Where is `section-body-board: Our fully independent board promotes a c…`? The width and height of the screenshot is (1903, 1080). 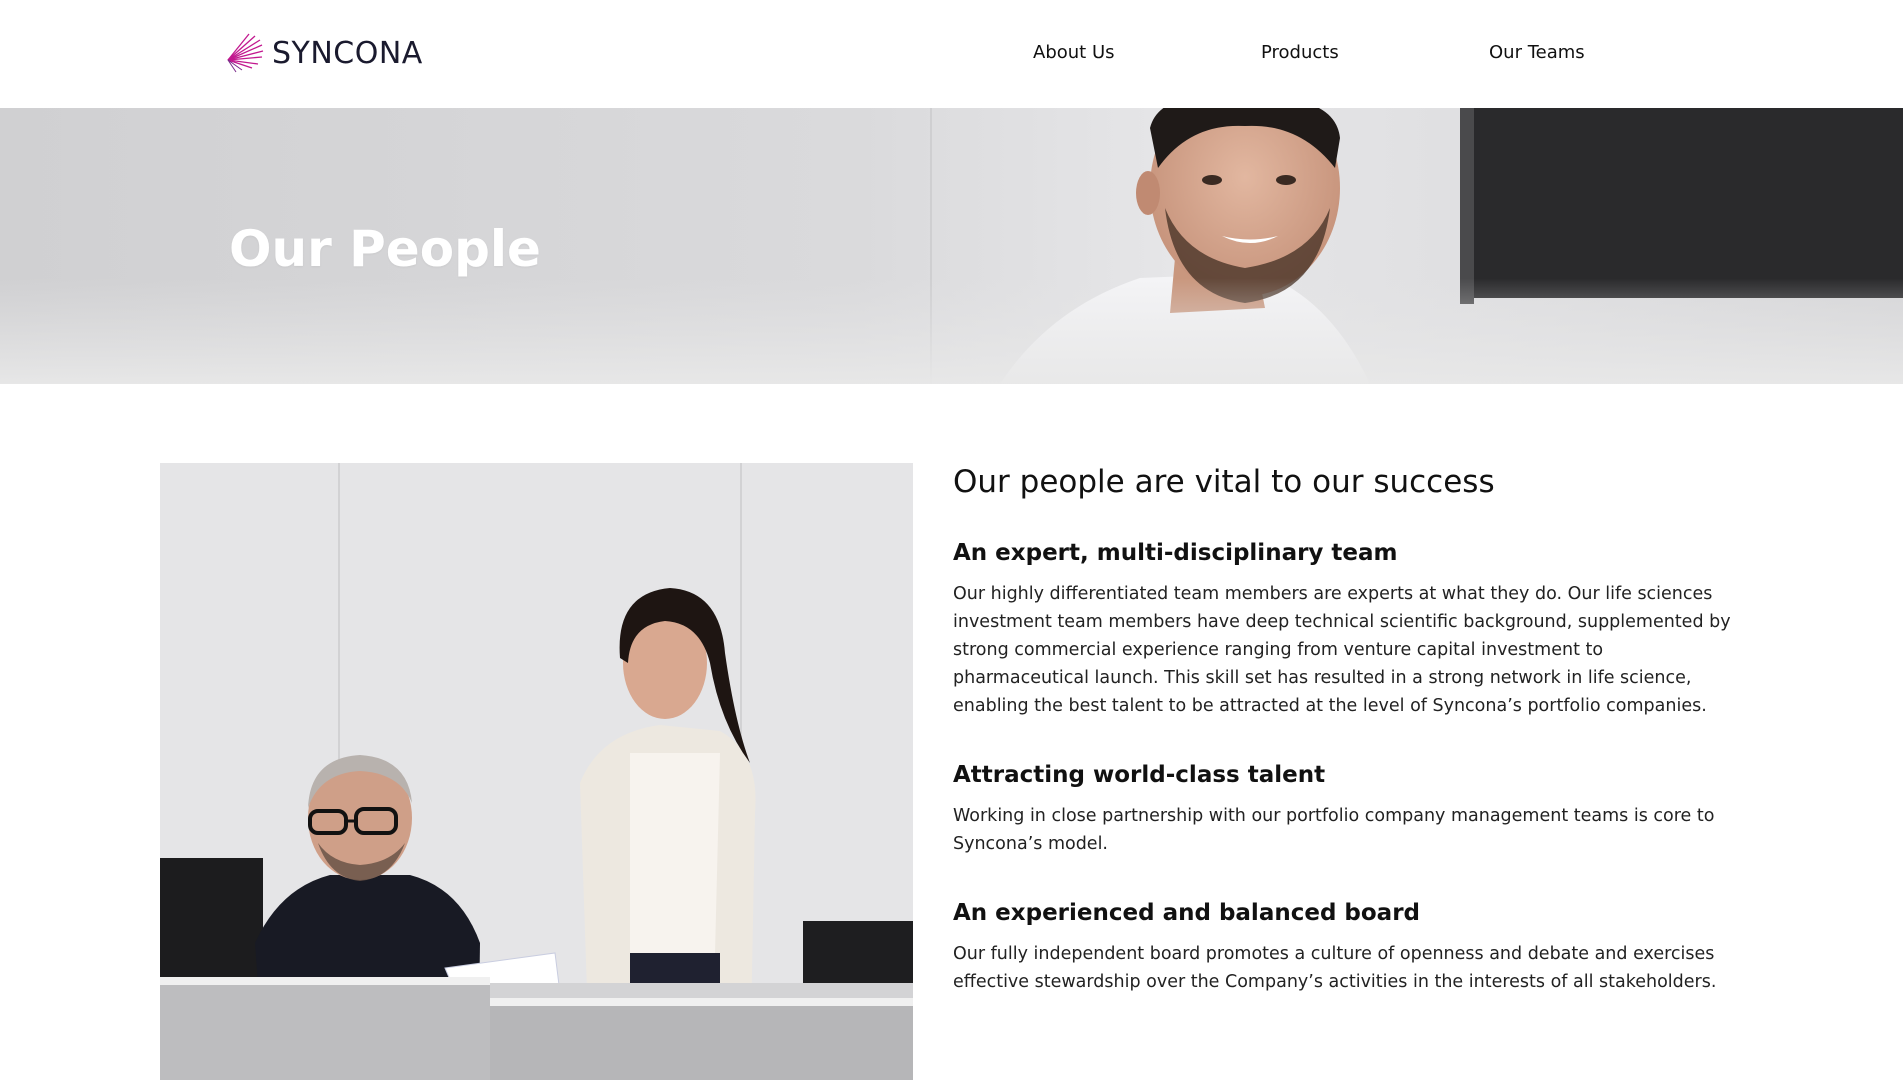 section-body-board: Our fully independent board promotes a c… is located at coordinates (1335, 968).